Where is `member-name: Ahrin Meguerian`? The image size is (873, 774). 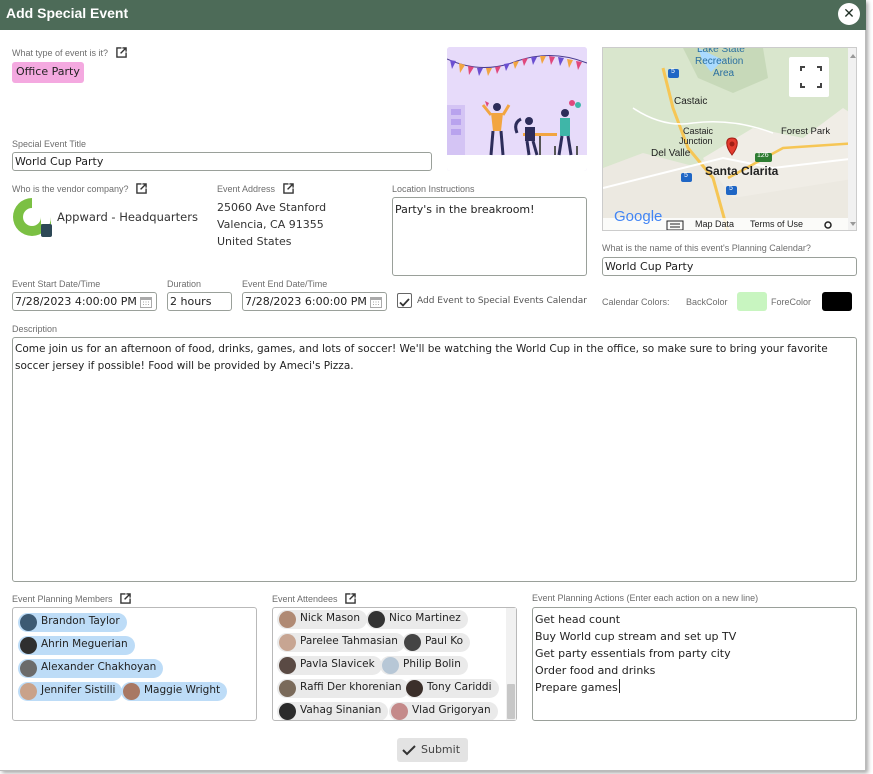 member-name: Ahrin Meguerian is located at coordinates (84, 644).